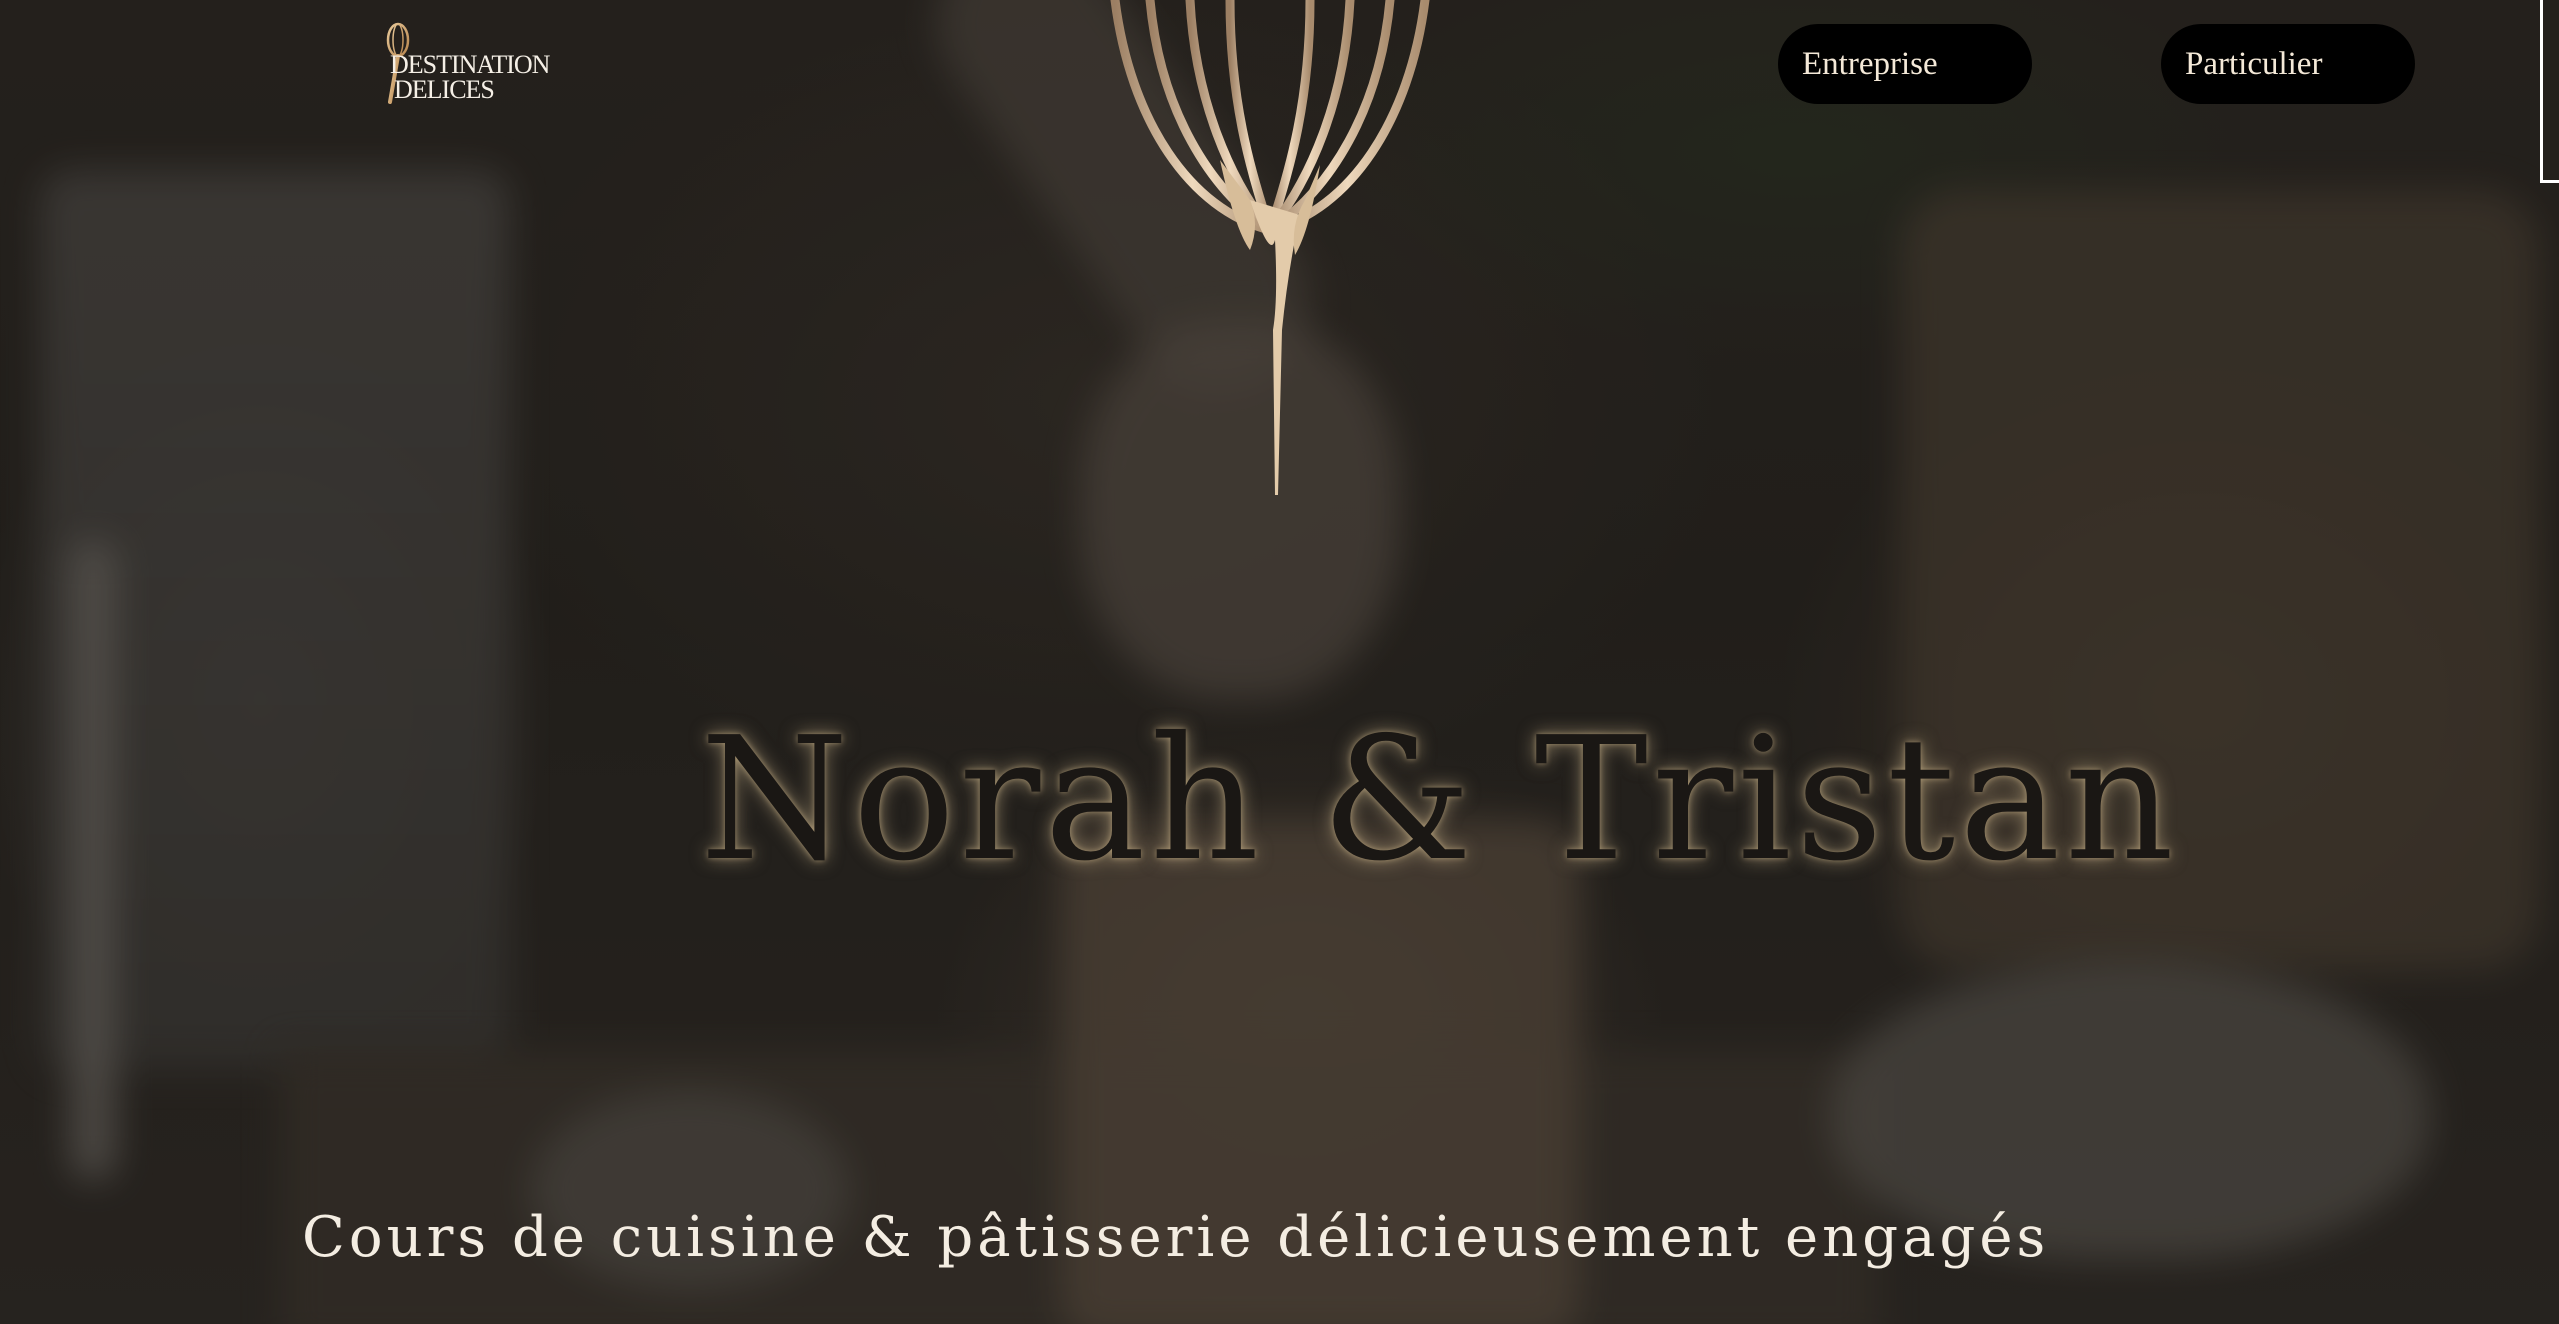 The height and width of the screenshot is (1324, 2559). What do you see at coordinates (444, 89) in the screenshot?
I see `logo-text-line2: DELICES` at bounding box center [444, 89].